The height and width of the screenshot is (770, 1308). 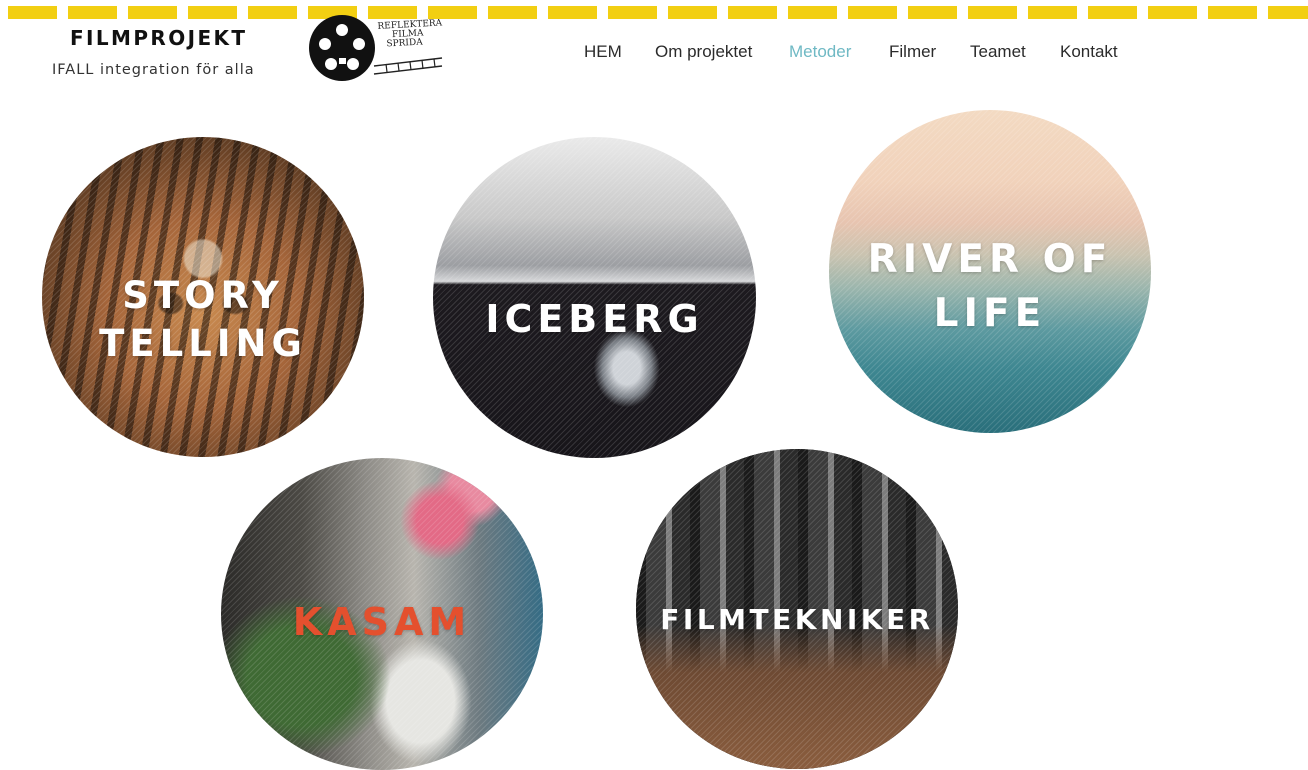 What do you see at coordinates (1089, 52) in the screenshot?
I see `nav-item-kontakt: Kontakt` at bounding box center [1089, 52].